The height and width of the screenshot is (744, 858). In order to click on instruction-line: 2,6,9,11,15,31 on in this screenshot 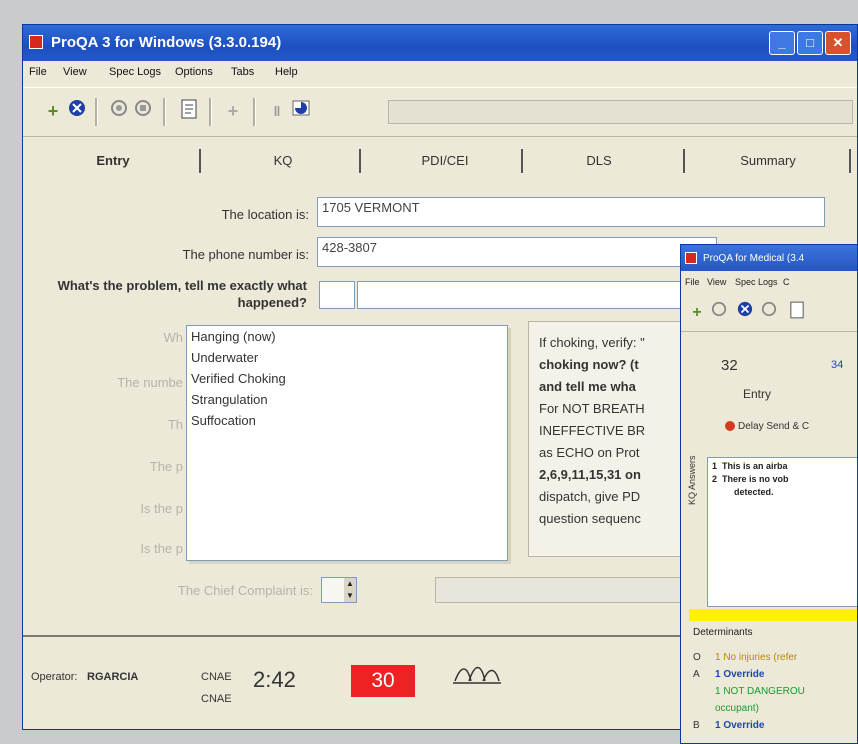, I will do `click(590, 474)`.